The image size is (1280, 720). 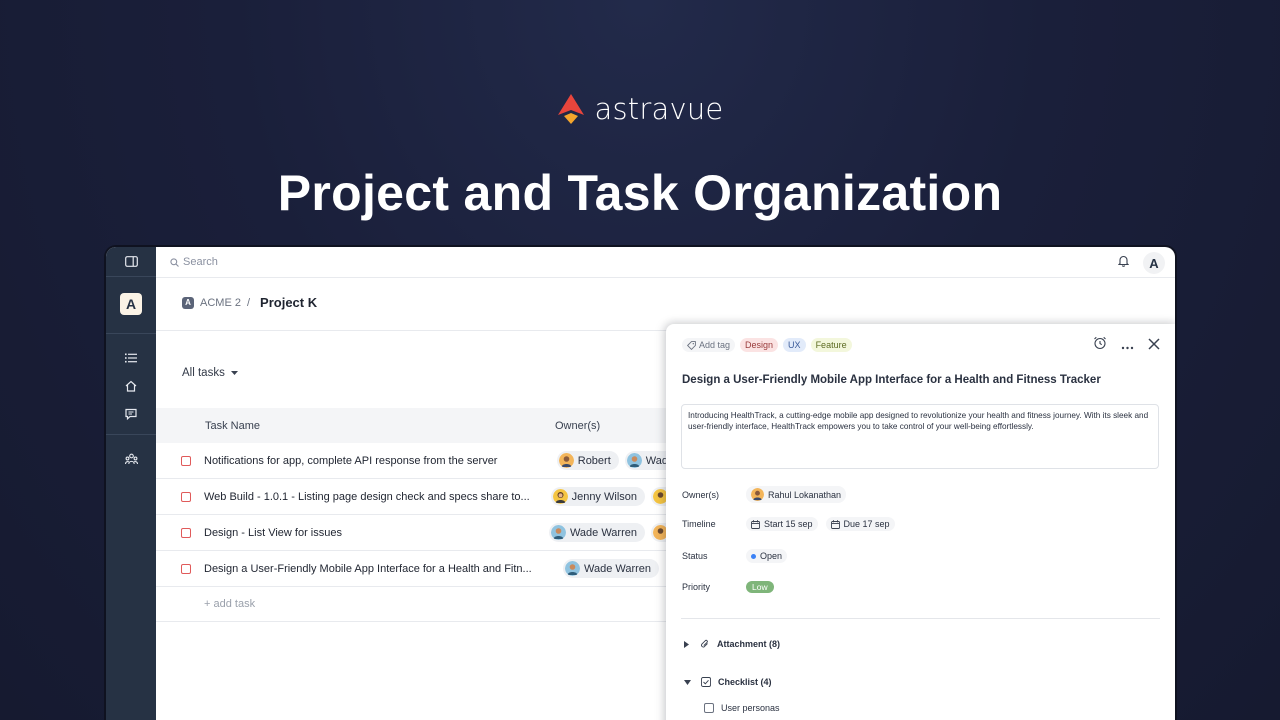 What do you see at coordinates (699, 524) in the screenshot?
I see `timeline-label: Timeline` at bounding box center [699, 524].